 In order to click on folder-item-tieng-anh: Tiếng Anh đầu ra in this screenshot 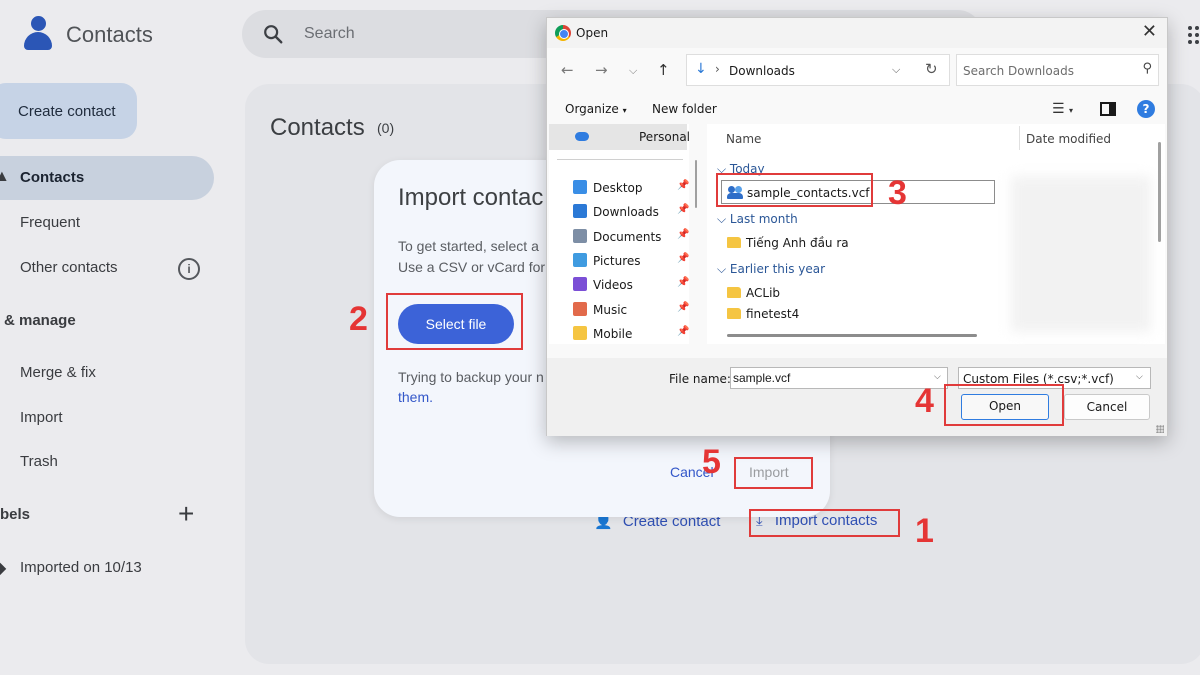, I will do `click(788, 243)`.